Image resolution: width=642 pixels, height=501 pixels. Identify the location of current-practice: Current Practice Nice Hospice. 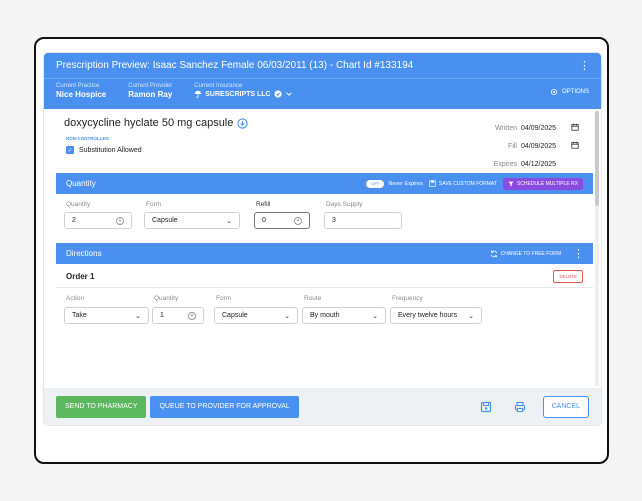
(81, 91).